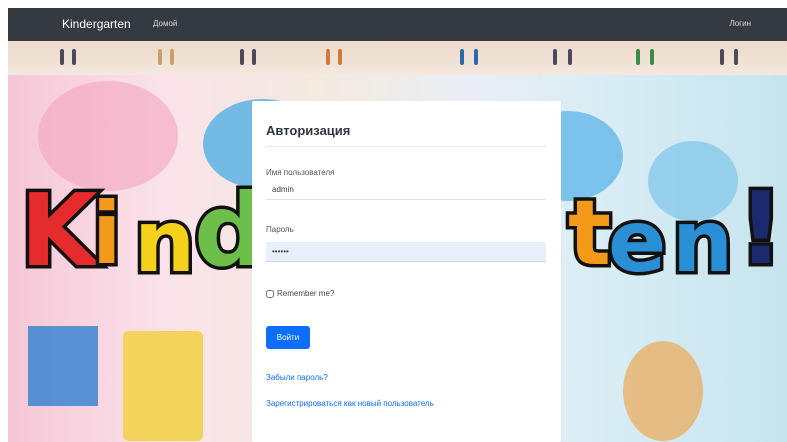 The height and width of the screenshot is (442, 787). Describe the element at coordinates (589, 233) in the screenshot. I see `banner-letter: t` at that location.